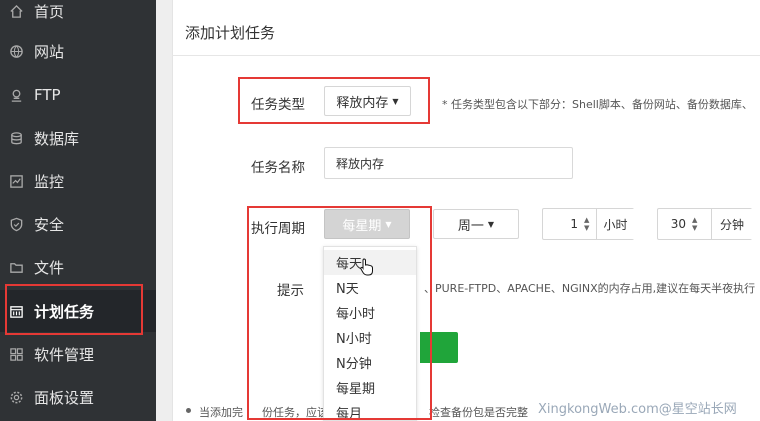 Image resolution: width=760 pixels, height=421 pixels. Describe the element at coordinates (597, 104) in the screenshot. I see `task-type-hint: * 任务类型包含以下部分：Shell脚本、备份网站、备份数据库、` at that location.